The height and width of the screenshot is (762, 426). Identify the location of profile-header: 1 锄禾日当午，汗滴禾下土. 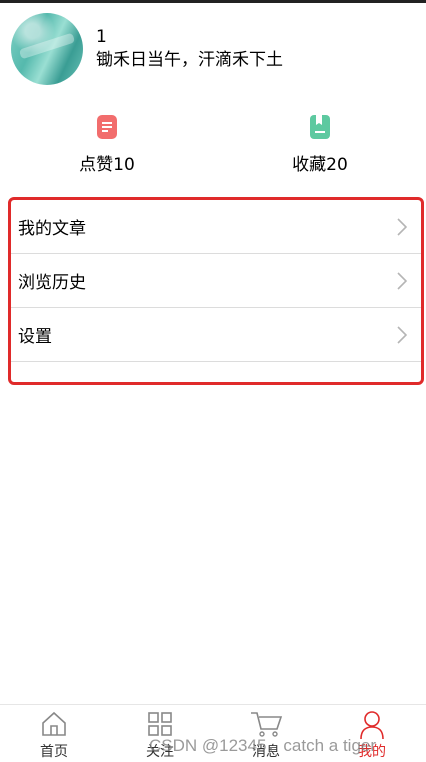
(147, 49).